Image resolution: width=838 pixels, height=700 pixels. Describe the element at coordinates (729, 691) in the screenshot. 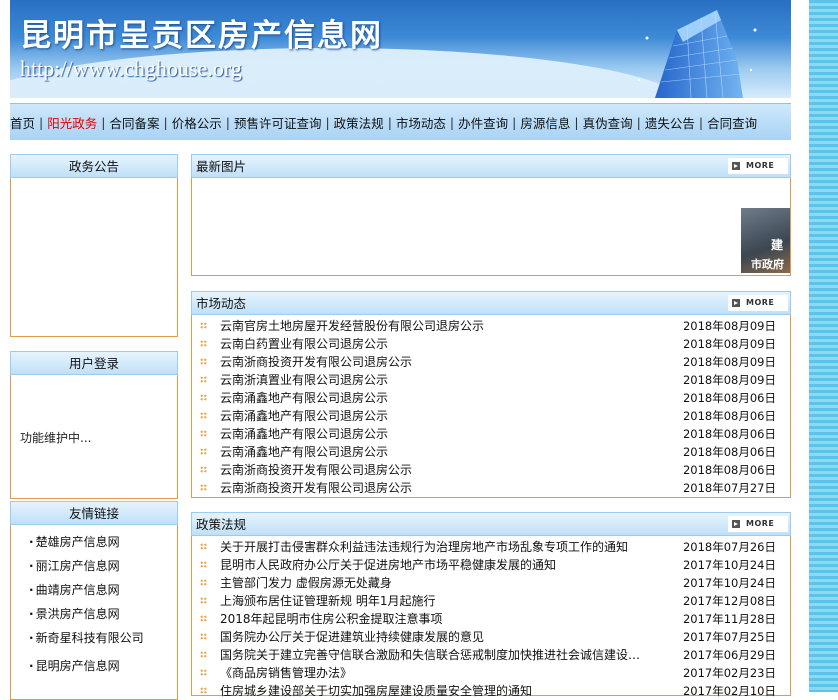

I see `list-item-date: 2017年02月10日` at that location.